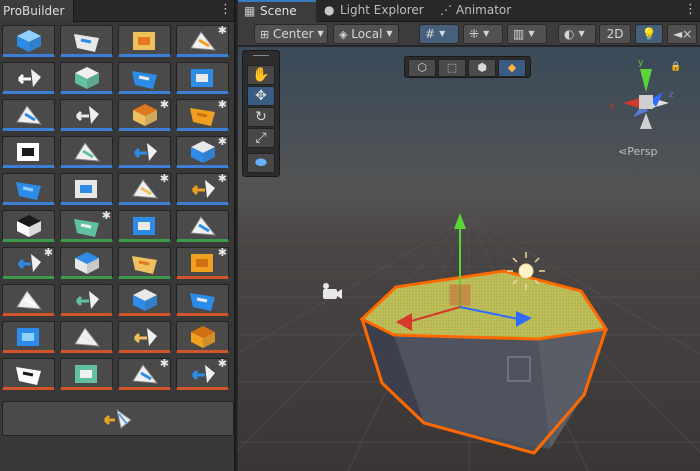  Describe the element at coordinates (202, 41) in the screenshot. I see `material-editor-button: ✱` at that location.